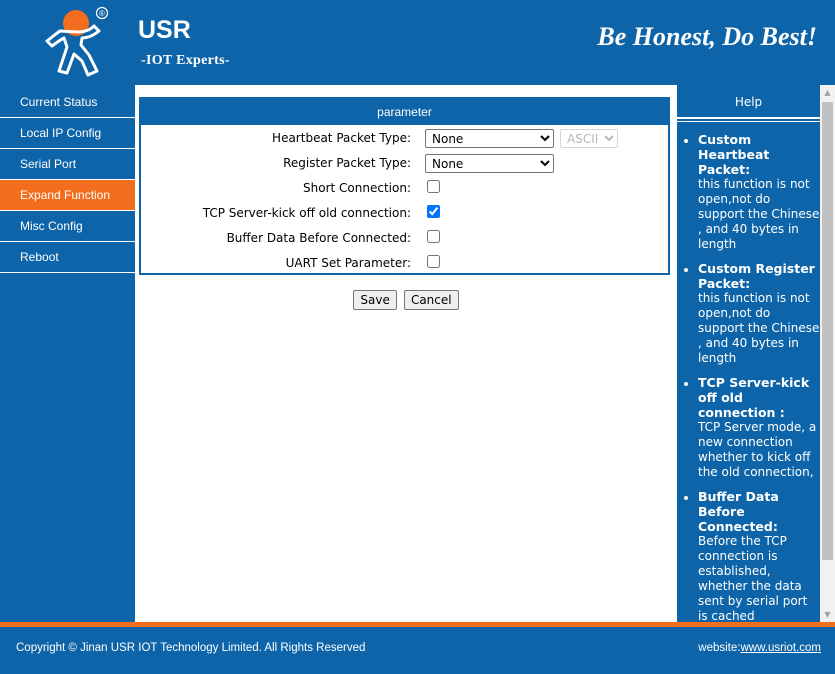 Image resolution: width=835 pixels, height=674 pixels. I want to click on uart-set-row: UART Set Parameter:, so click(404, 264).